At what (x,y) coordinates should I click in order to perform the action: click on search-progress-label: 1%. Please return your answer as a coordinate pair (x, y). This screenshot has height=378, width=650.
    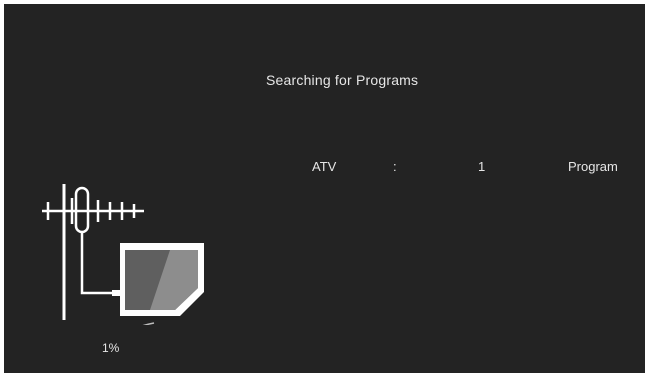
    Looking at the image, I should click on (111, 348).